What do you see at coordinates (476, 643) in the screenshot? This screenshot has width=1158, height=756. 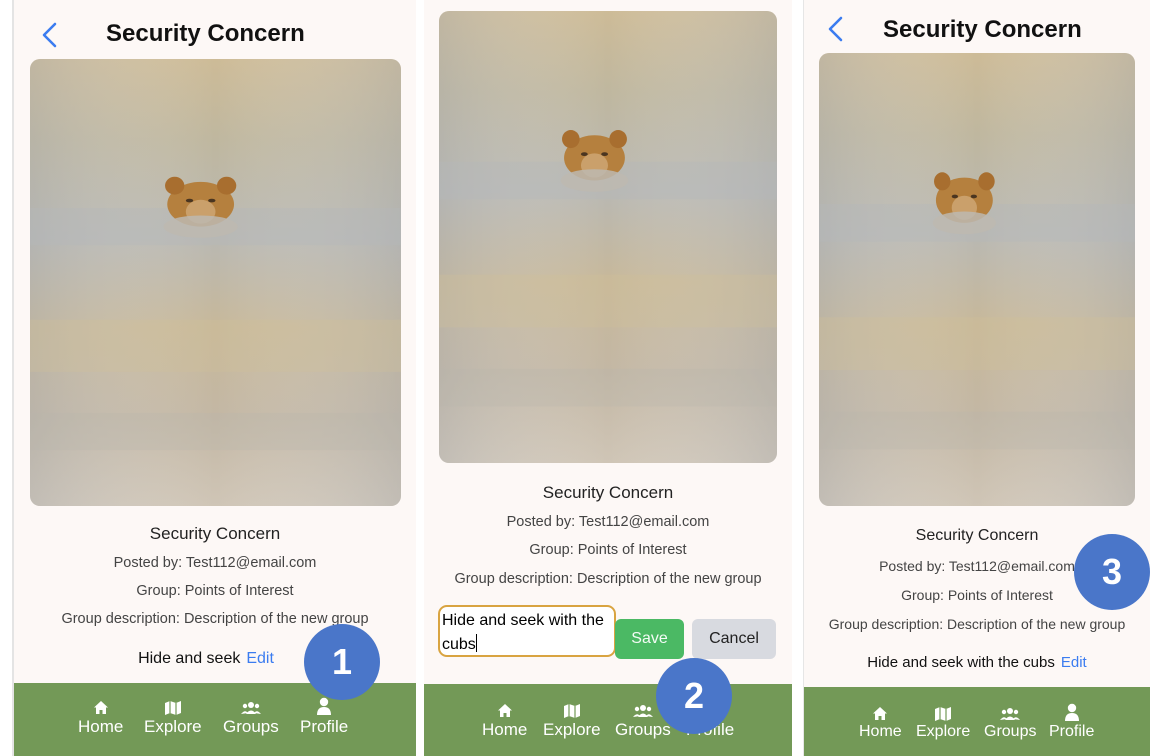 I see `text-caret` at bounding box center [476, 643].